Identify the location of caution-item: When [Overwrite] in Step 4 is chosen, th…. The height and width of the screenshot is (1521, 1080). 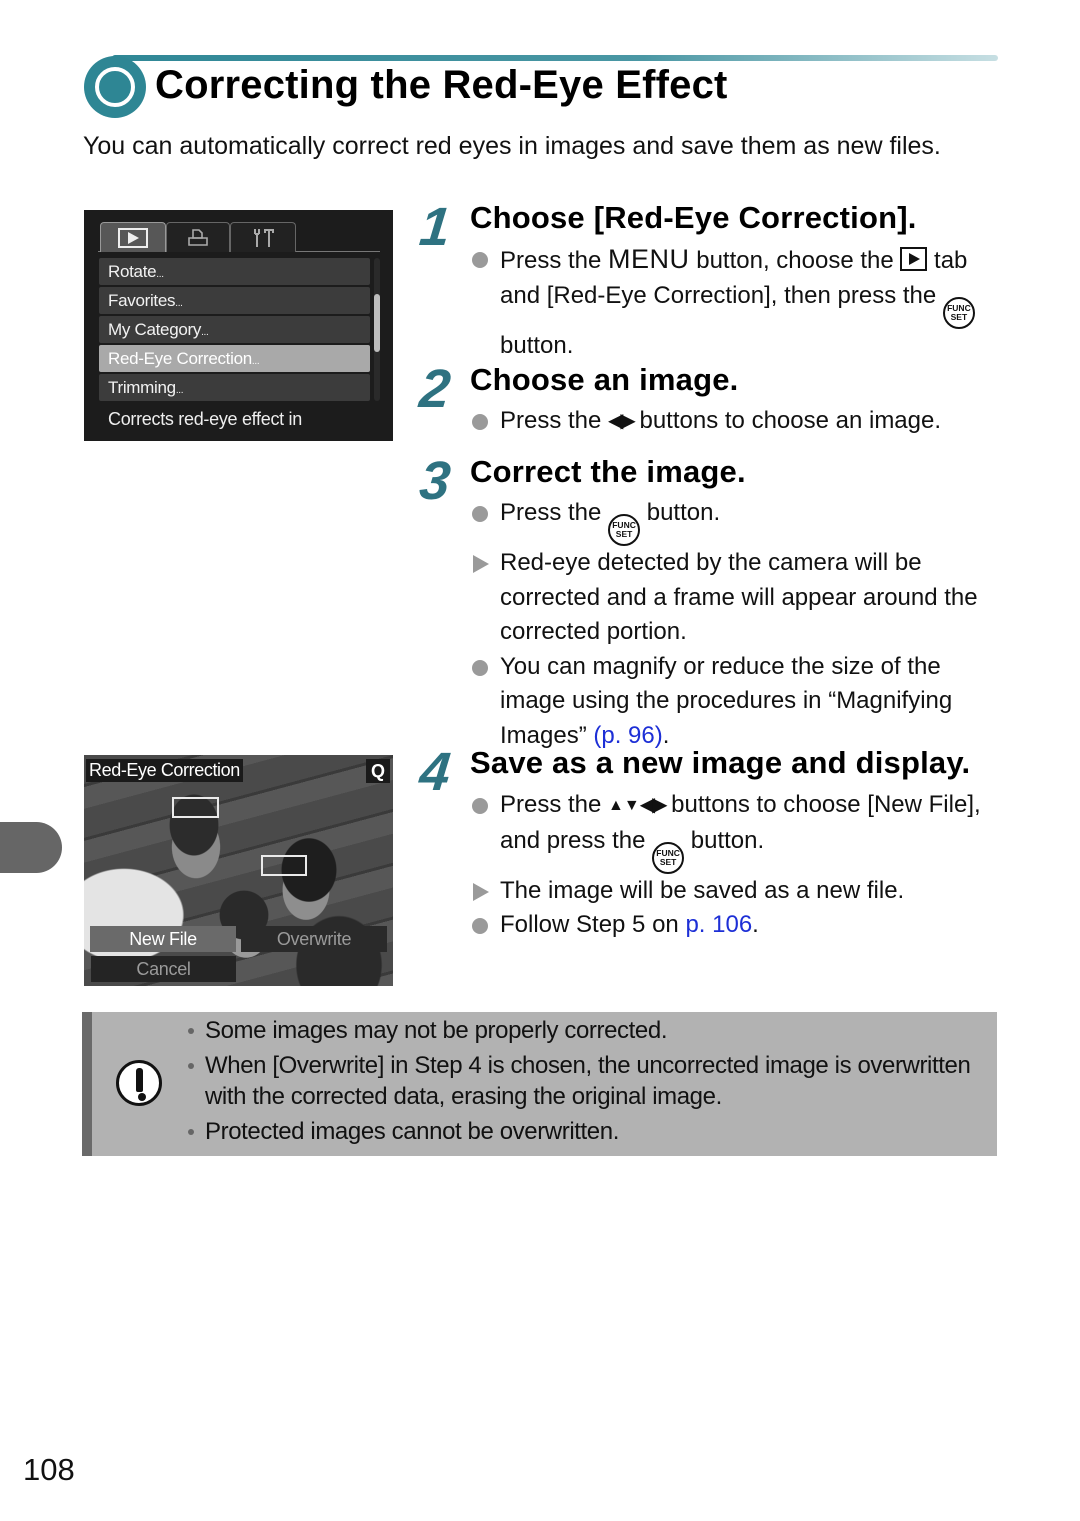
(585, 1081).